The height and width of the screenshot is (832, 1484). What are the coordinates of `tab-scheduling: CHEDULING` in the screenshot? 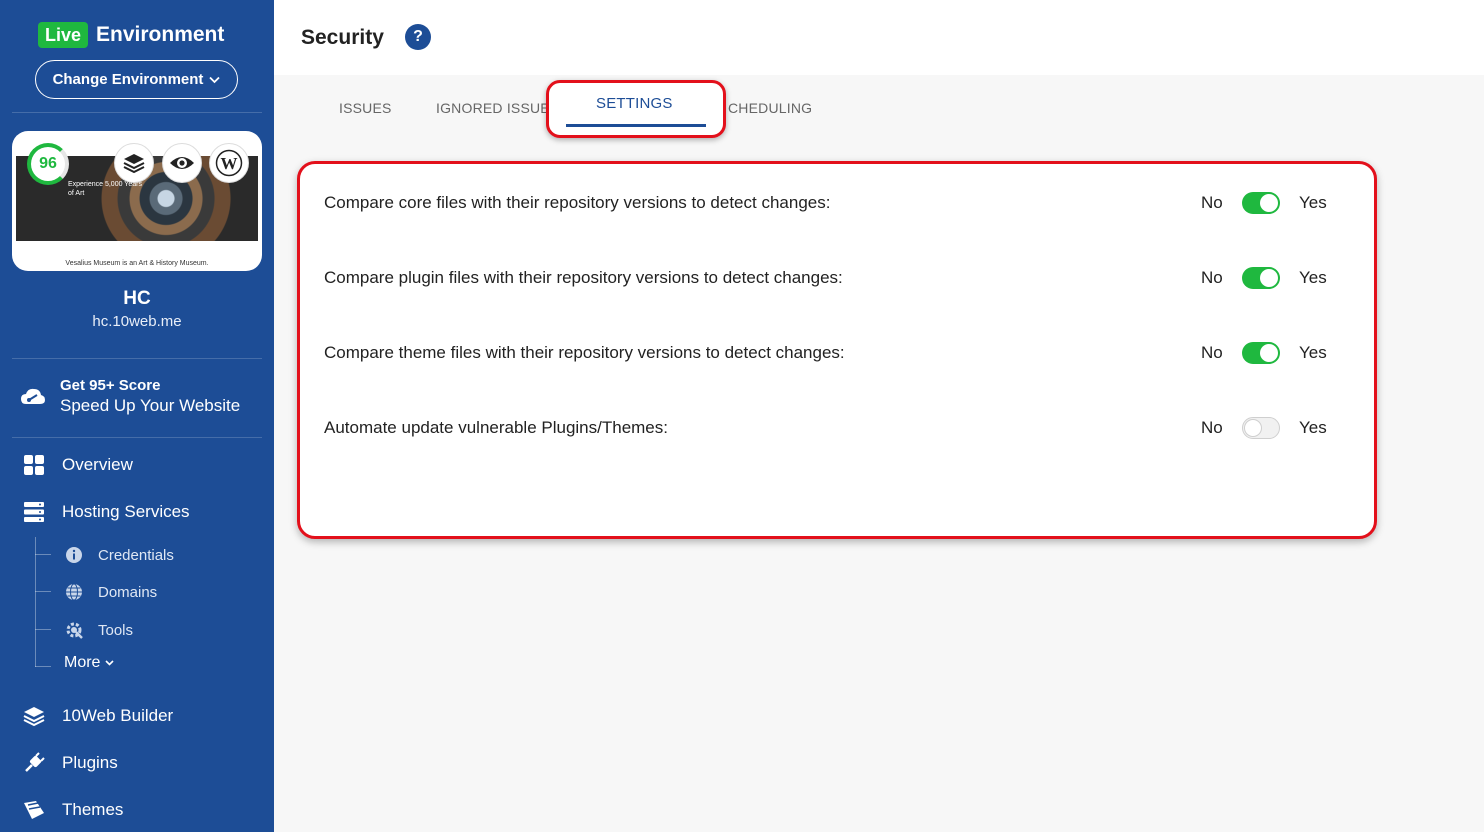 It's located at (770, 108).